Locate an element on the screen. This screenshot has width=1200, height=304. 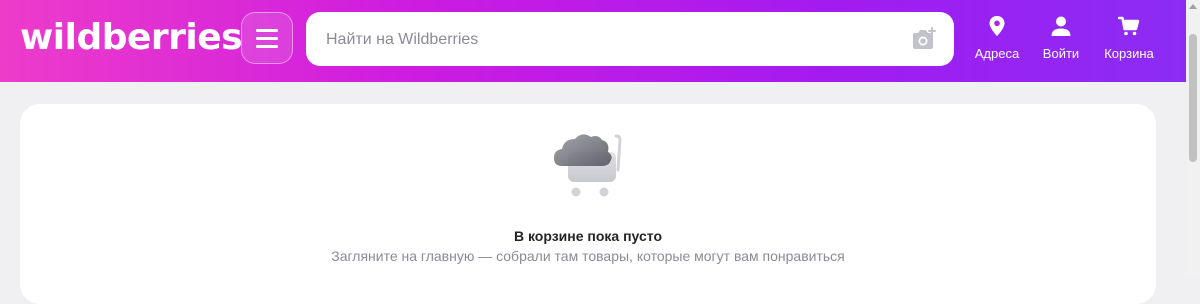
location-pin-icon is located at coordinates (997, 26).